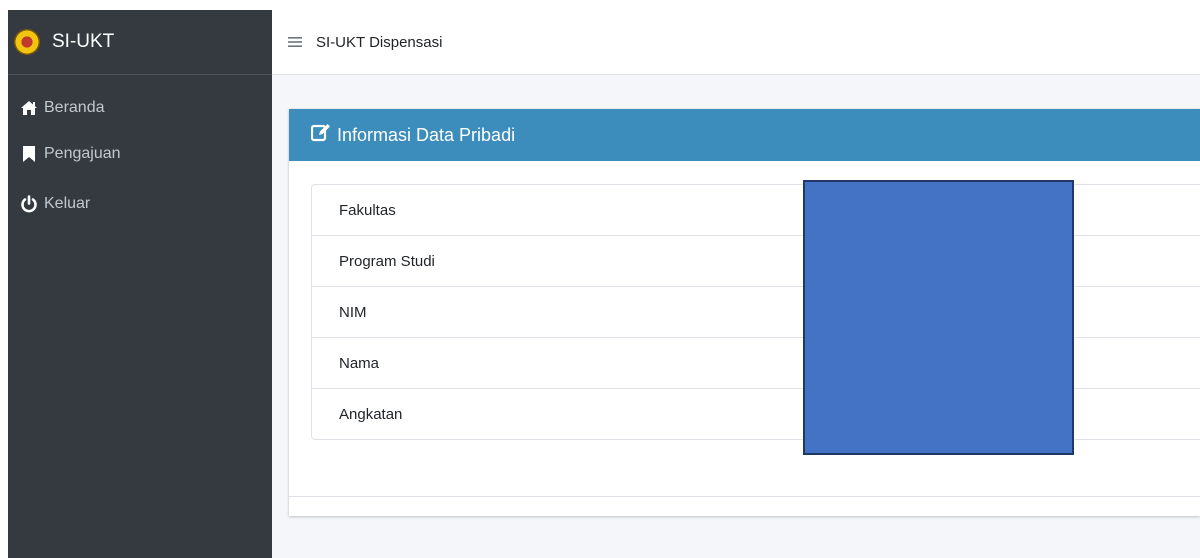 The height and width of the screenshot is (558, 1200). What do you see at coordinates (320, 135) in the screenshot?
I see `edit-icon` at bounding box center [320, 135].